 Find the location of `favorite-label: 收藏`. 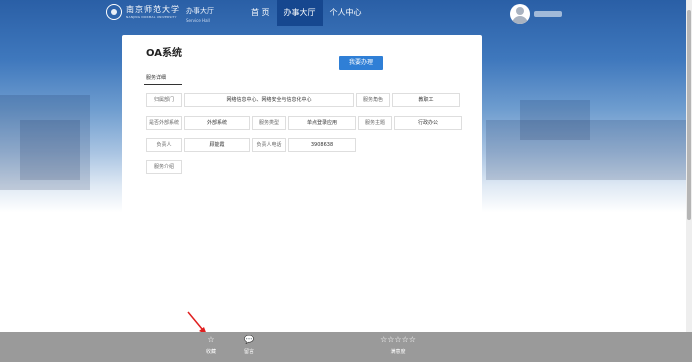

favorite-label: 收藏 is located at coordinates (210, 352).